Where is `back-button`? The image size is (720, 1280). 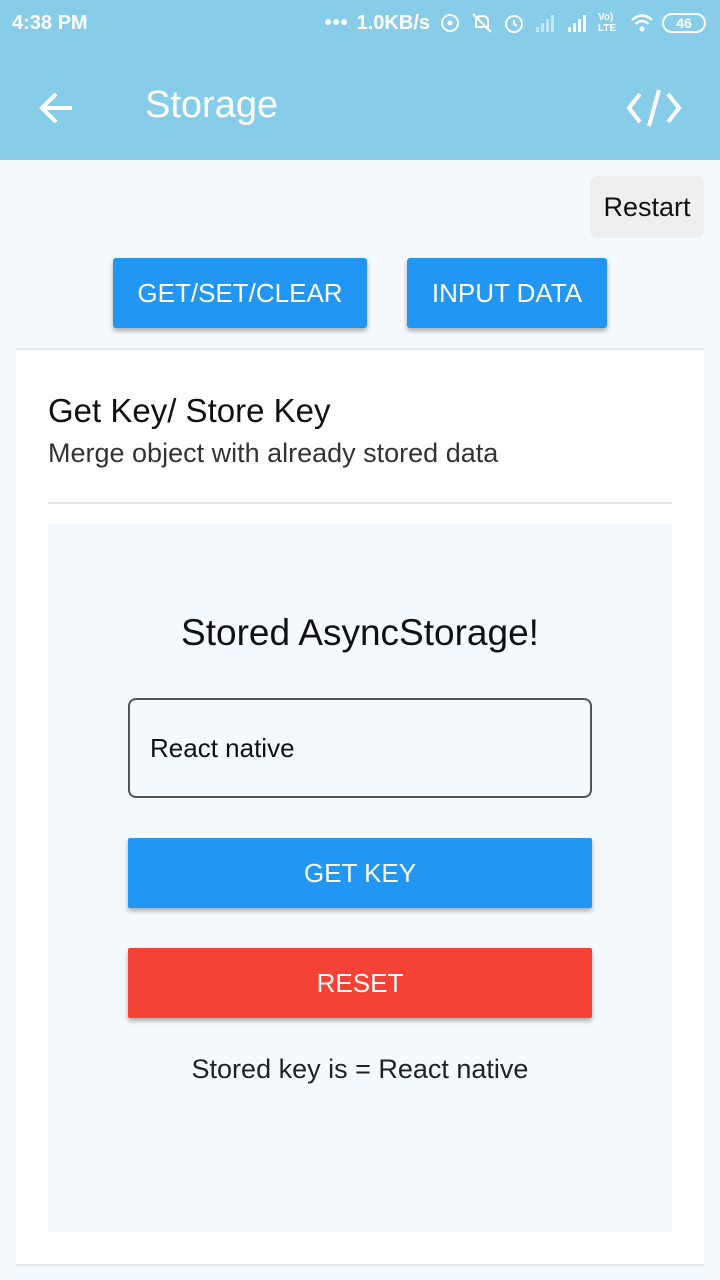
back-button is located at coordinates (56, 108).